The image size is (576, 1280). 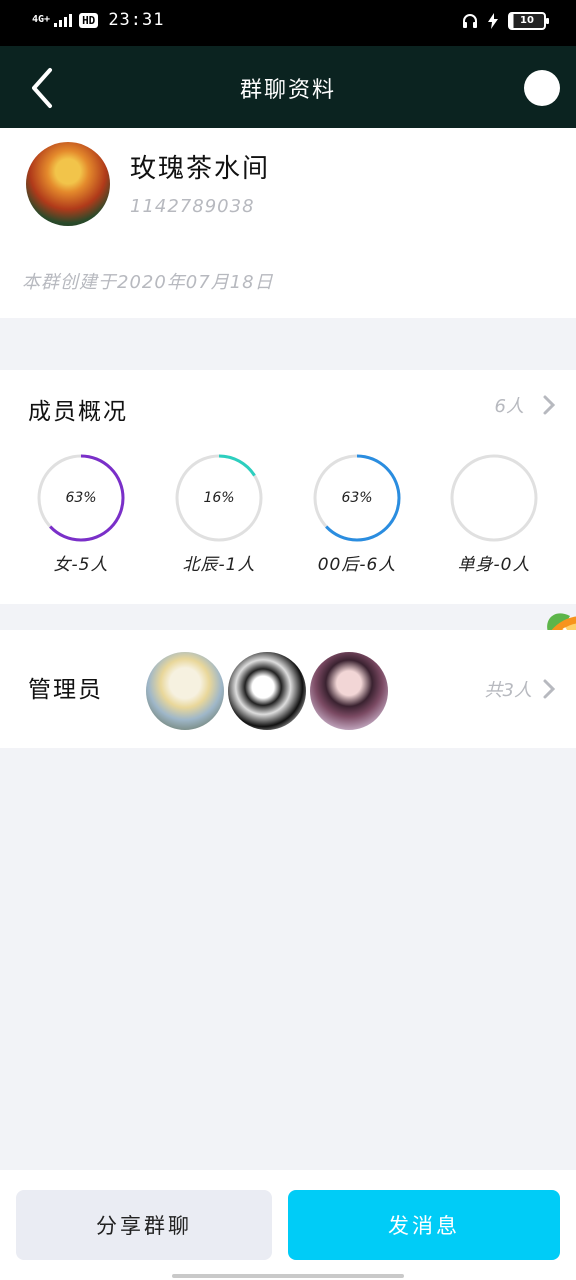 What do you see at coordinates (219, 565) in the screenshot?
I see `stat-label: 北辰-1人` at bounding box center [219, 565].